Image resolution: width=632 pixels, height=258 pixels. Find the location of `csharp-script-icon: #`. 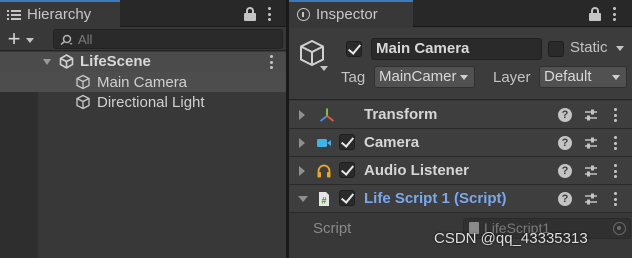

csharp-script-icon: # is located at coordinates (324, 199).